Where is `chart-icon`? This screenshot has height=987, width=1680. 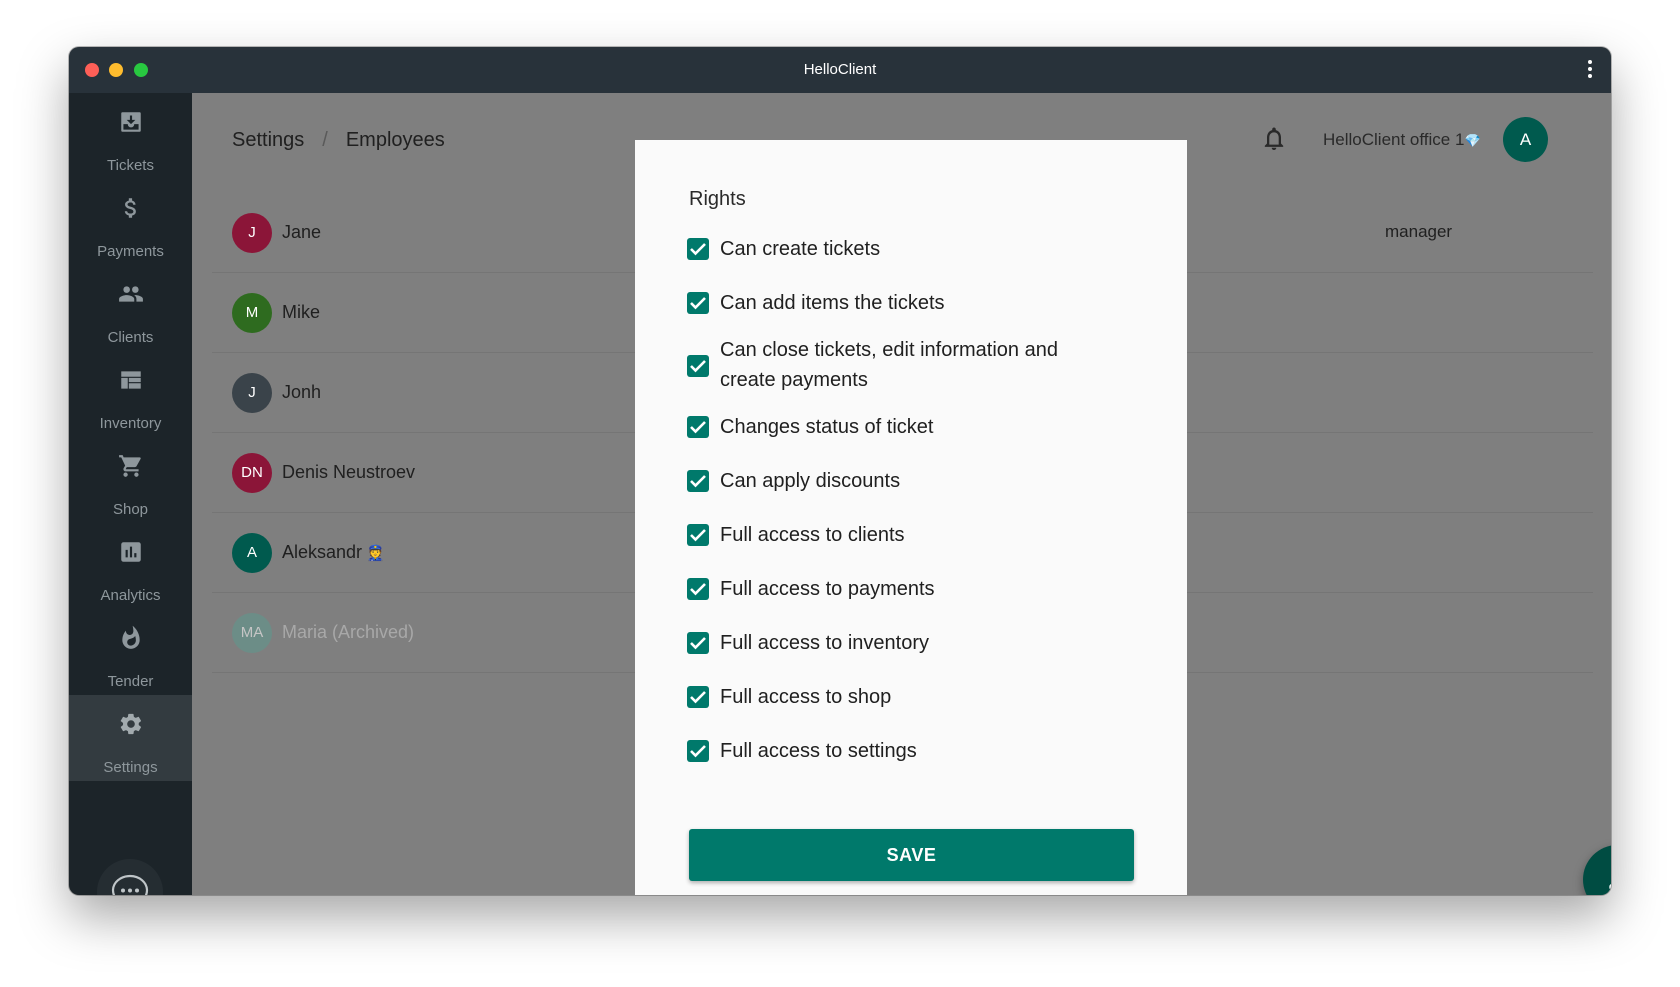
chart-icon is located at coordinates (131, 552).